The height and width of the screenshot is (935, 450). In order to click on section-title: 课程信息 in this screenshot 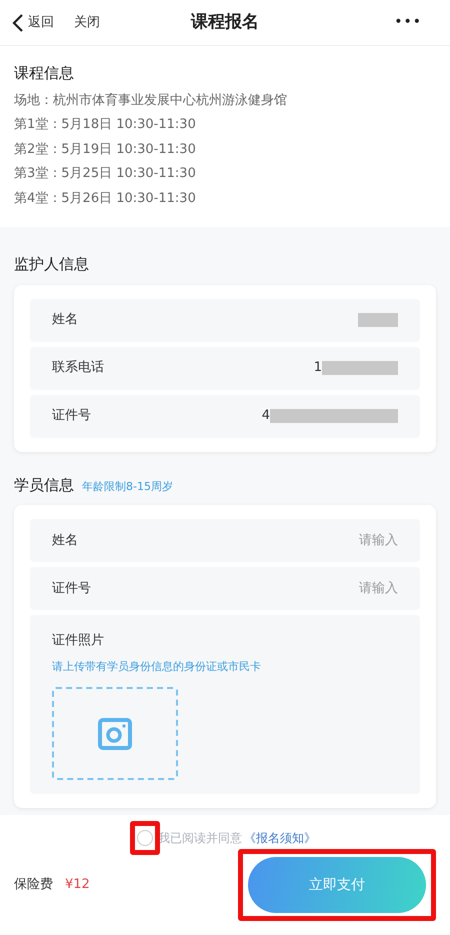, I will do `click(44, 73)`.